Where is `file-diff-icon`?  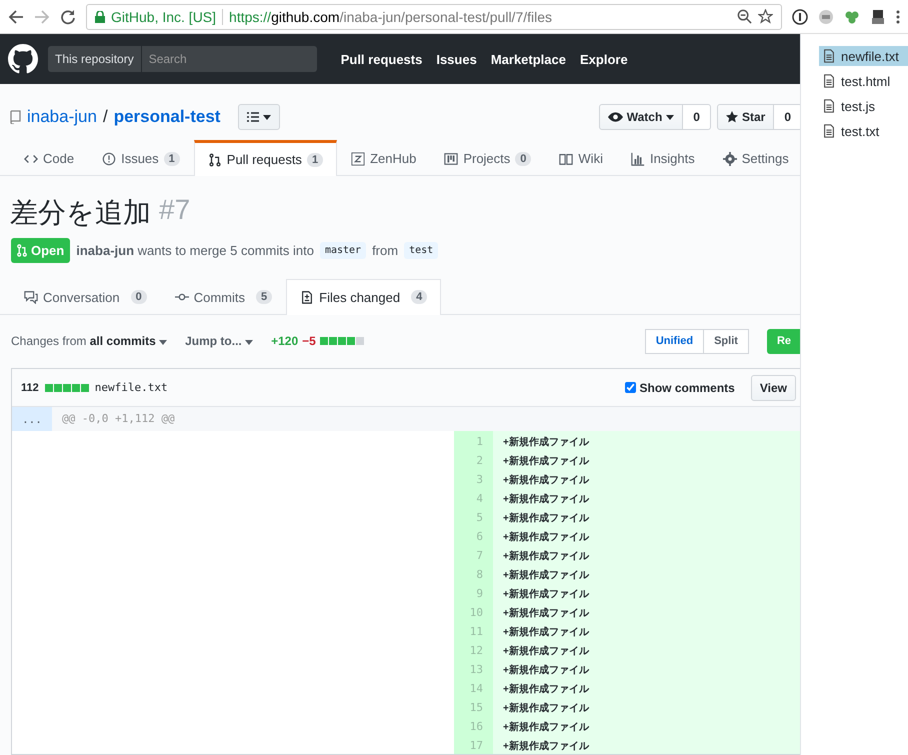
file-diff-icon is located at coordinates (307, 297).